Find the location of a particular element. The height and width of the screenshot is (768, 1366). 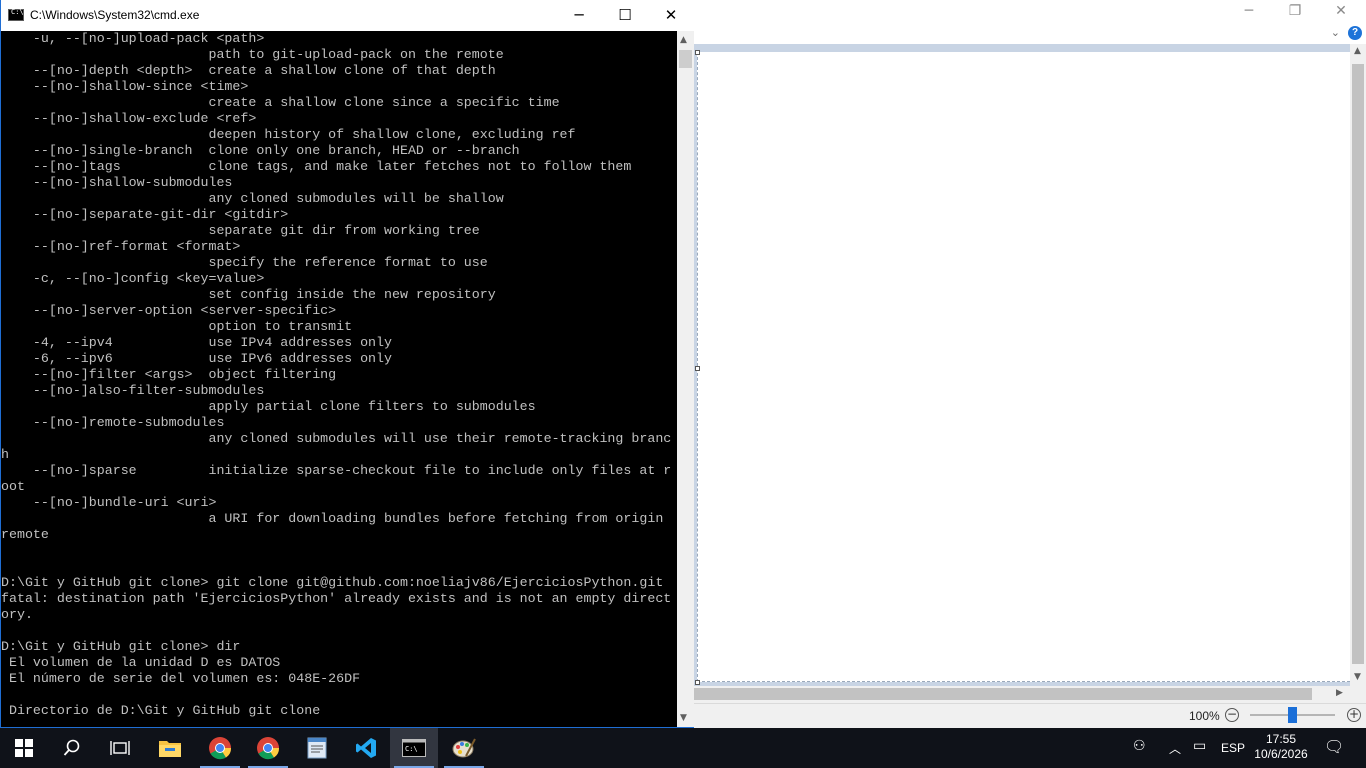

task-view-button is located at coordinates (120, 748).